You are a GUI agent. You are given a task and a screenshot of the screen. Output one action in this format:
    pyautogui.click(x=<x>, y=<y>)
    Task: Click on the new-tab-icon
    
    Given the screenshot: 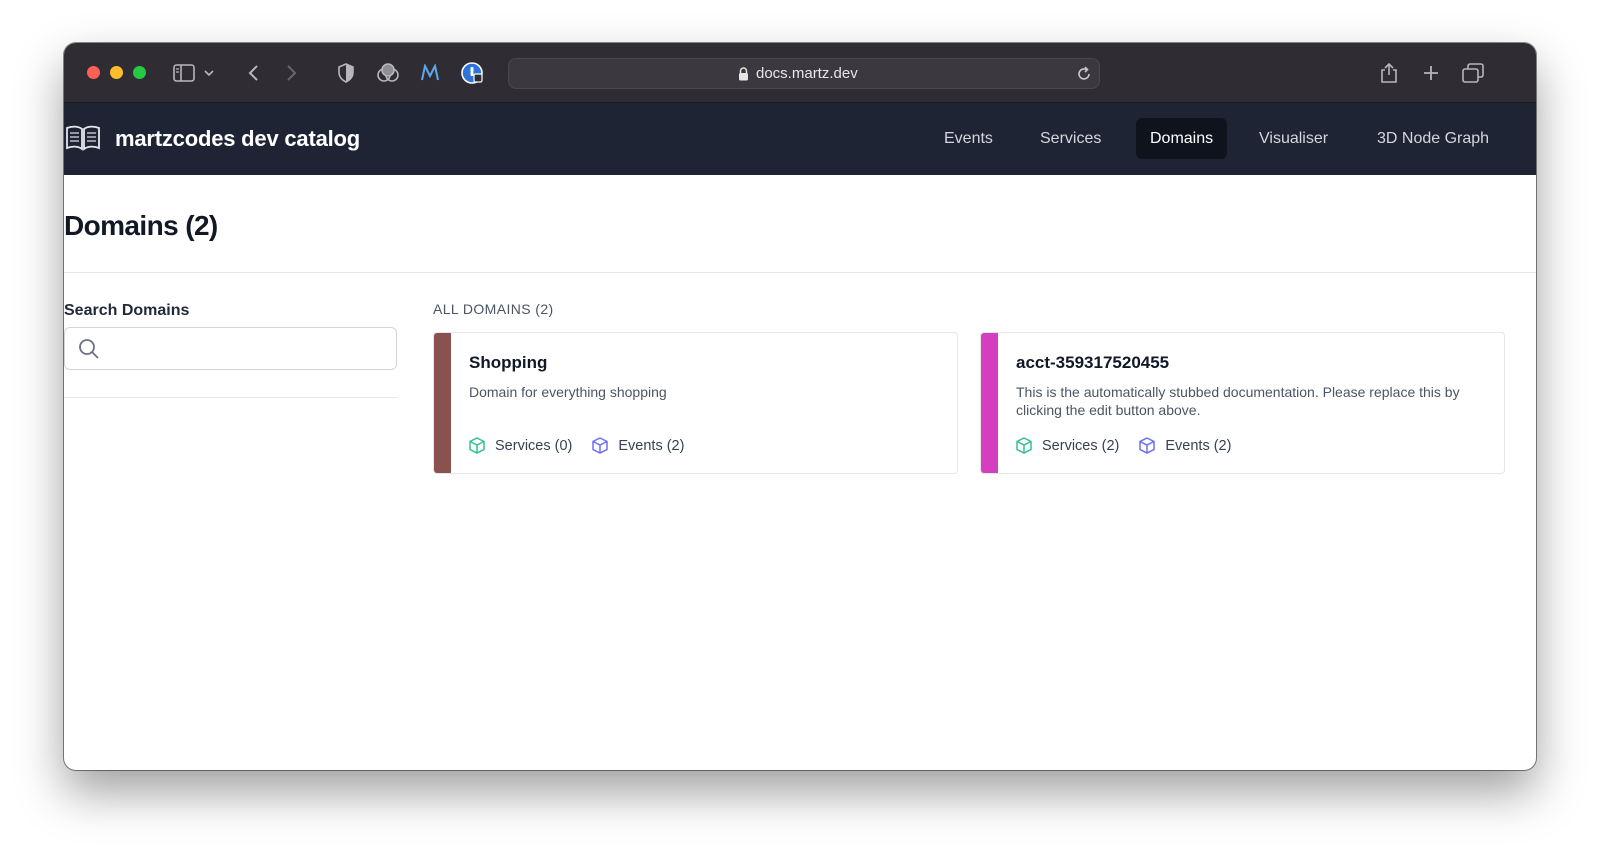 What is the action you would take?
    pyautogui.click(x=1431, y=73)
    